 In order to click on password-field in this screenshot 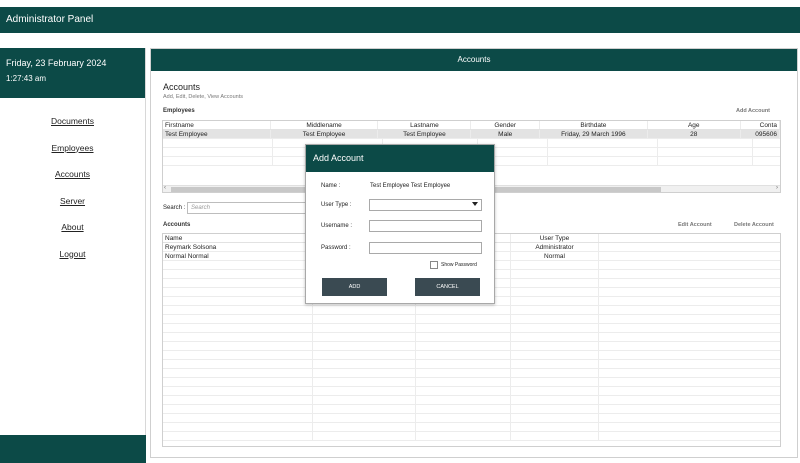, I will do `click(425, 248)`.